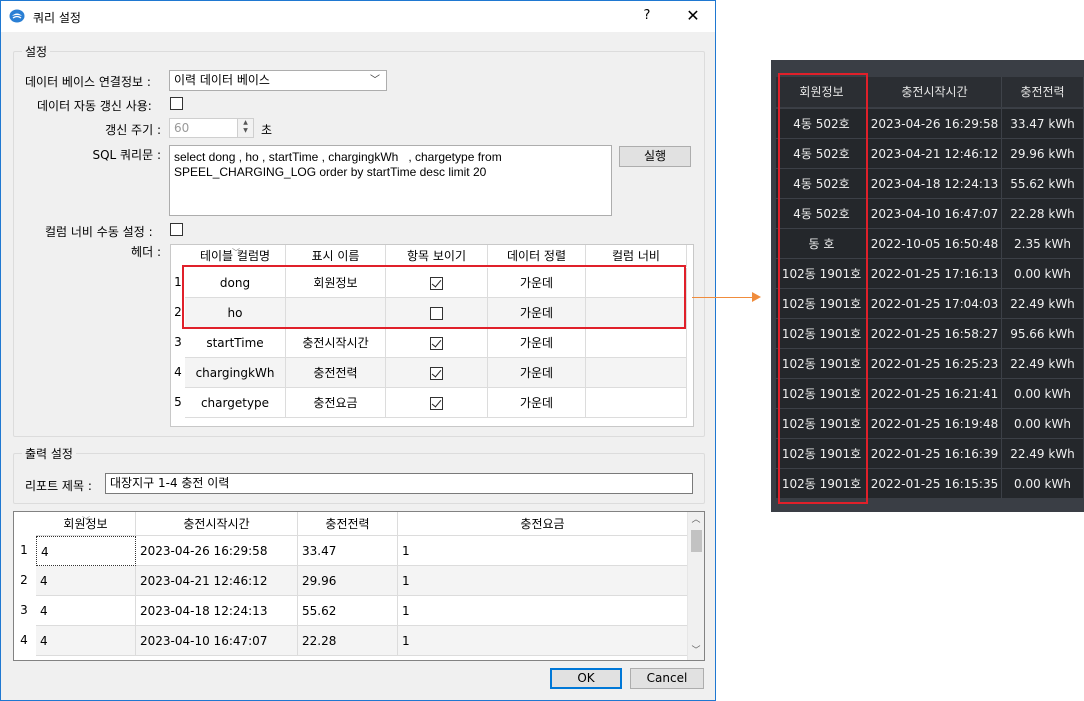 The image size is (1084, 701). Describe the element at coordinates (930, 333) in the screenshot. I see `preview-row: 102동 1901호 2022-01-25 16:58:27 95.66 kWh` at that location.